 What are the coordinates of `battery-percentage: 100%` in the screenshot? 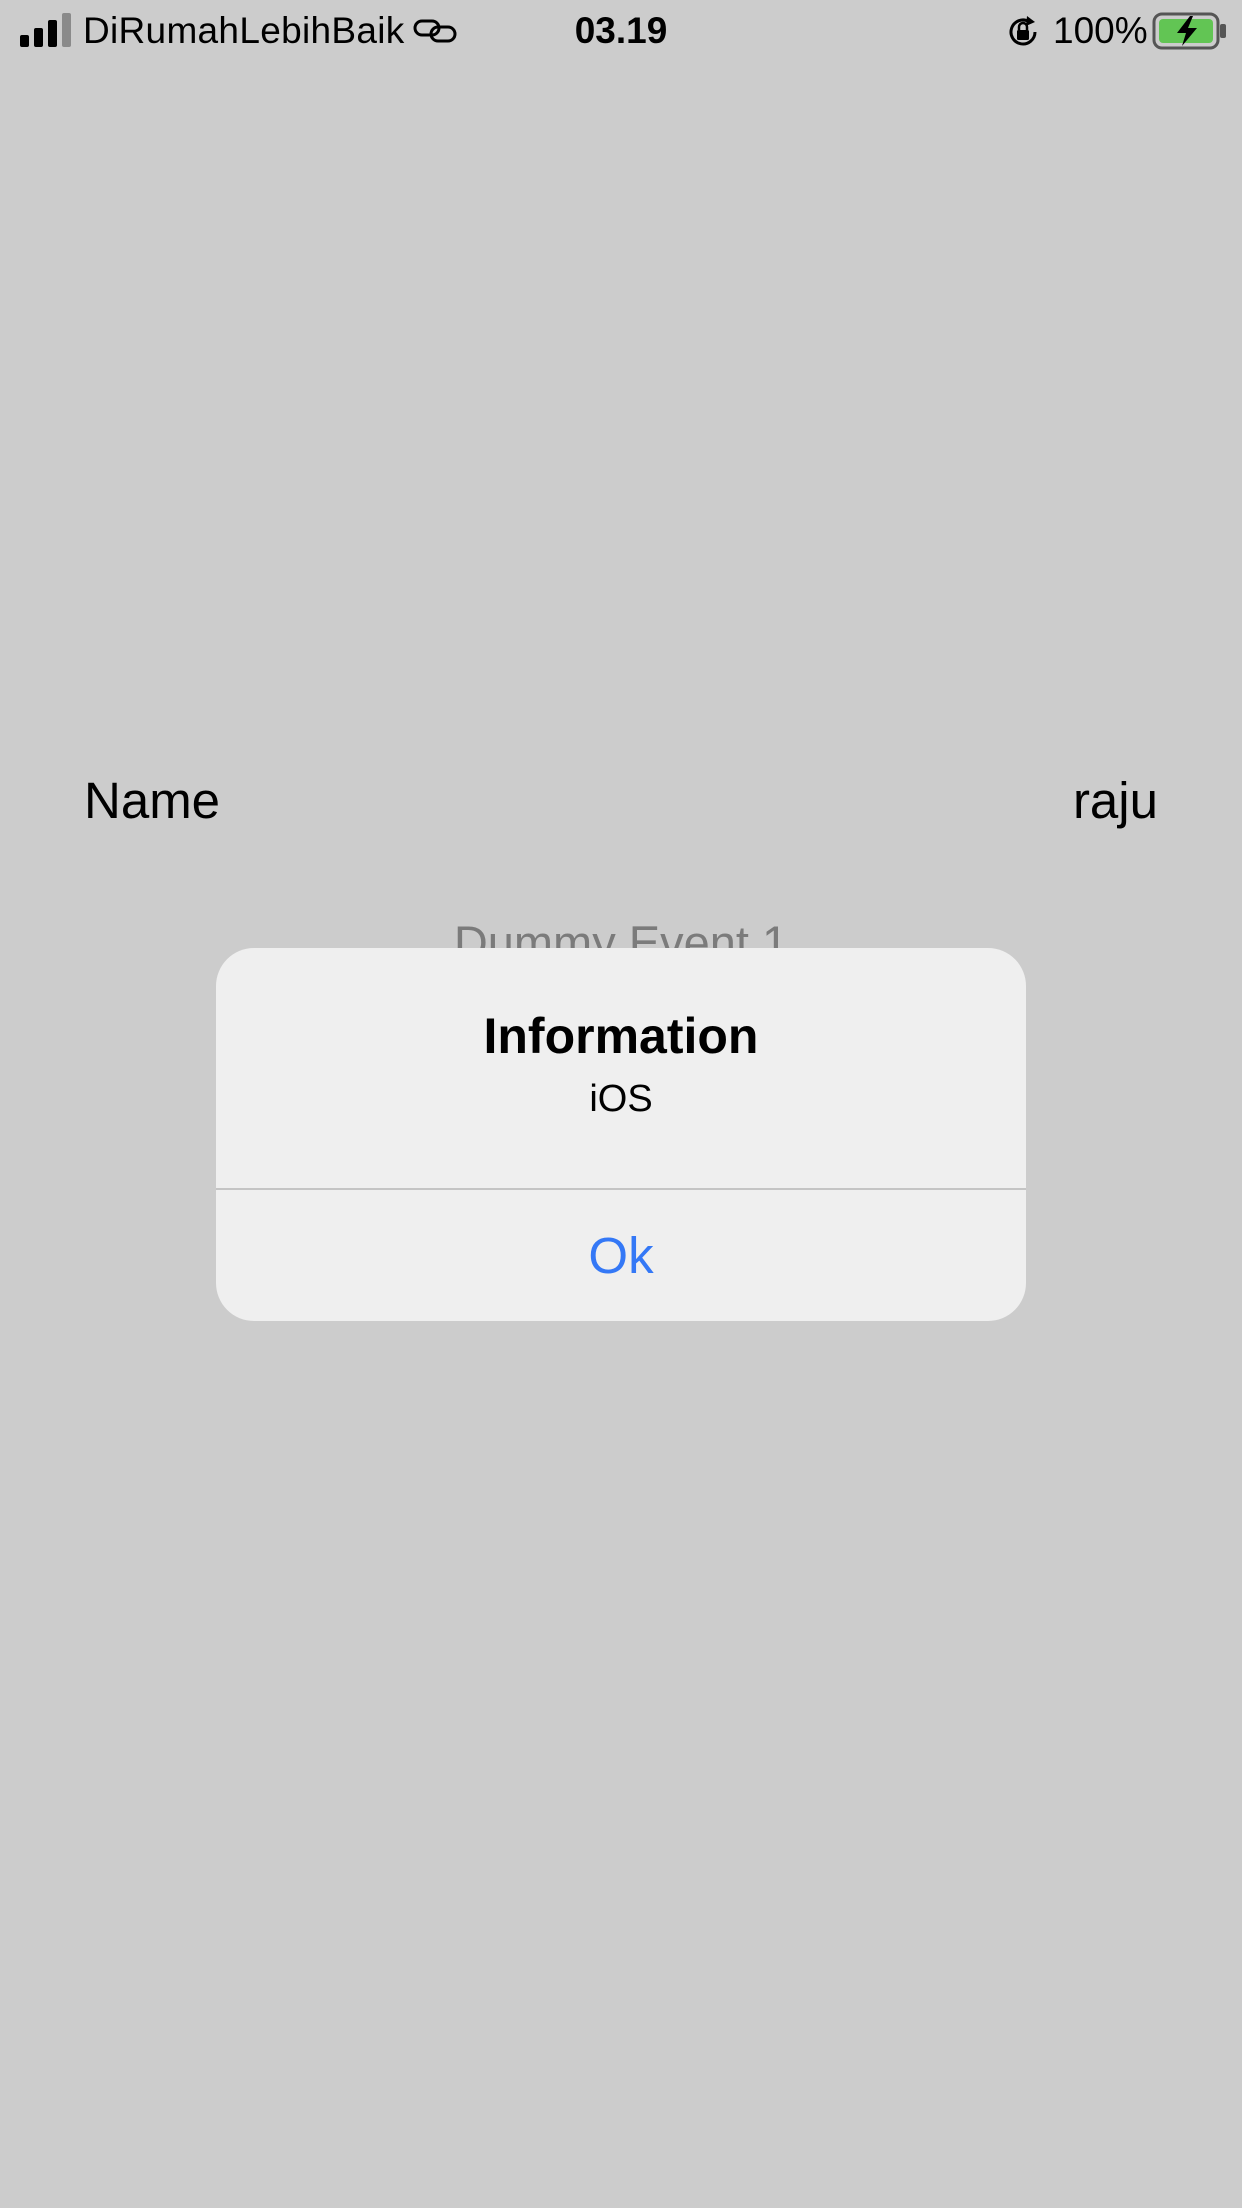 It's located at (1100, 30).